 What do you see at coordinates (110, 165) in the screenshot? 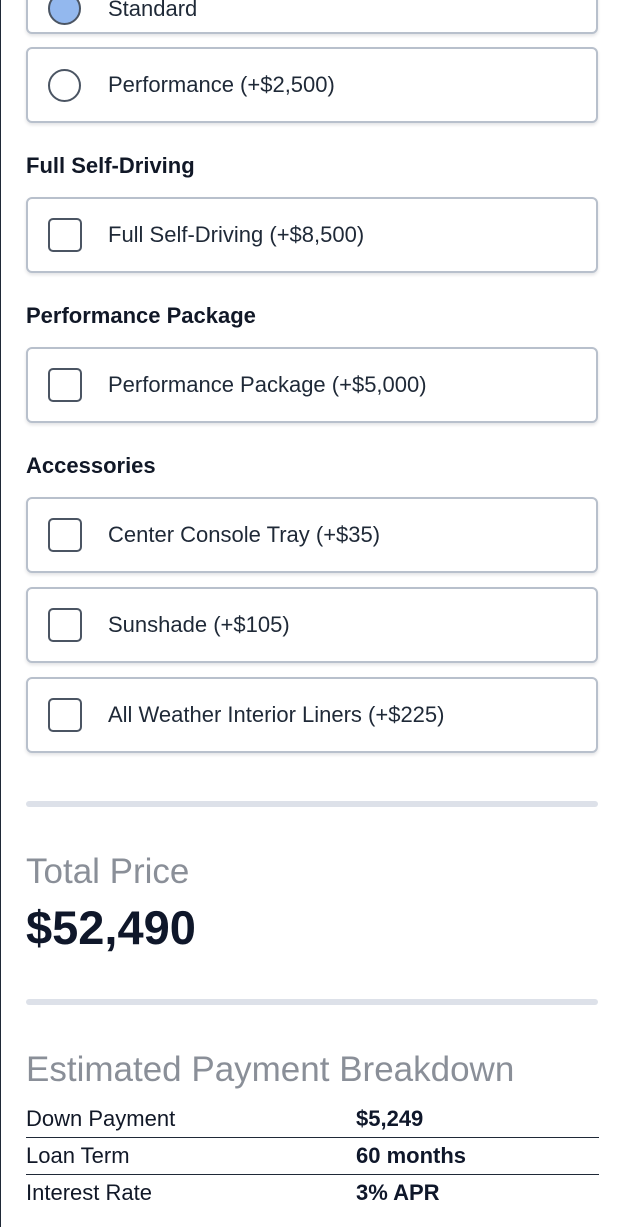
I see `full-self-driving-heading: Full Self-Driving` at bounding box center [110, 165].